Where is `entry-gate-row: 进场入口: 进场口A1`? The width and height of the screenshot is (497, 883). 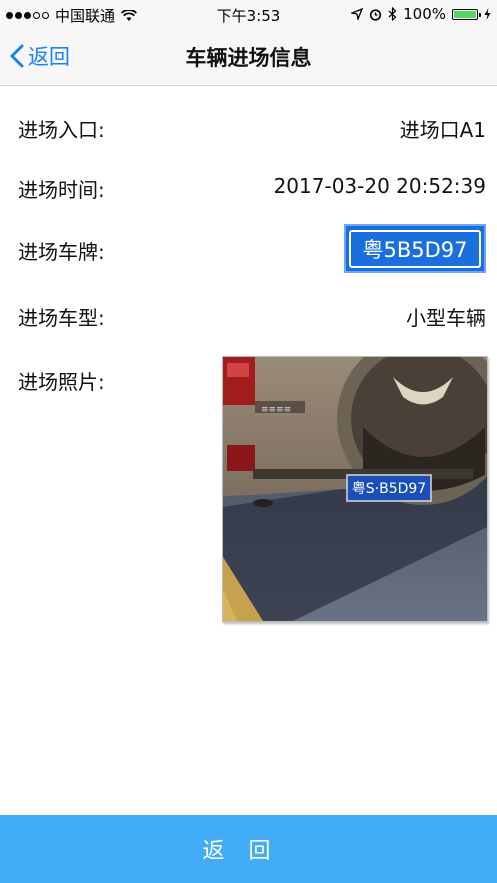 entry-gate-row: 进场入口: 进场口A1 is located at coordinates (252, 126).